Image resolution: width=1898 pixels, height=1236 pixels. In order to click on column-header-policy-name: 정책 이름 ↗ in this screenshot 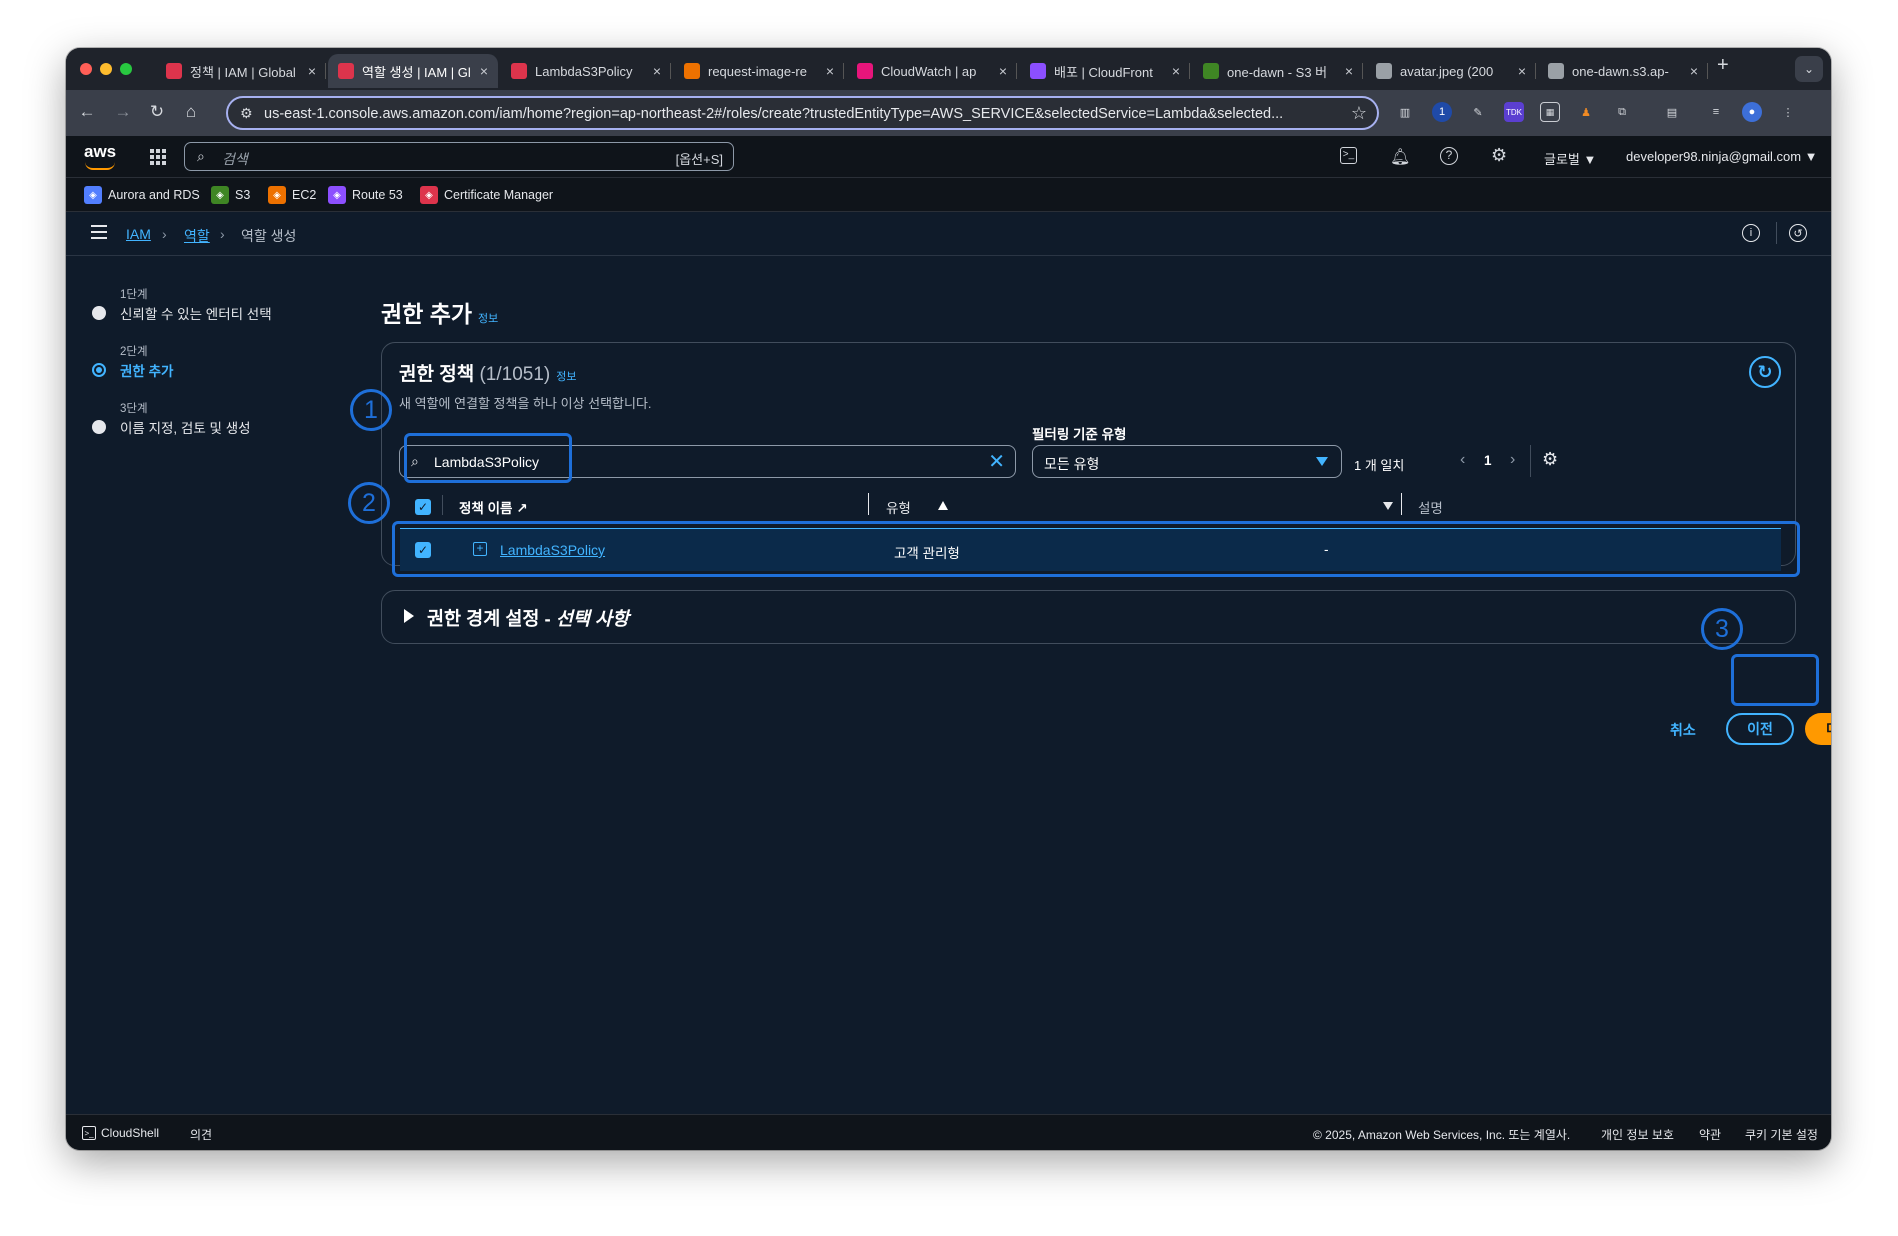, I will do `click(493, 507)`.